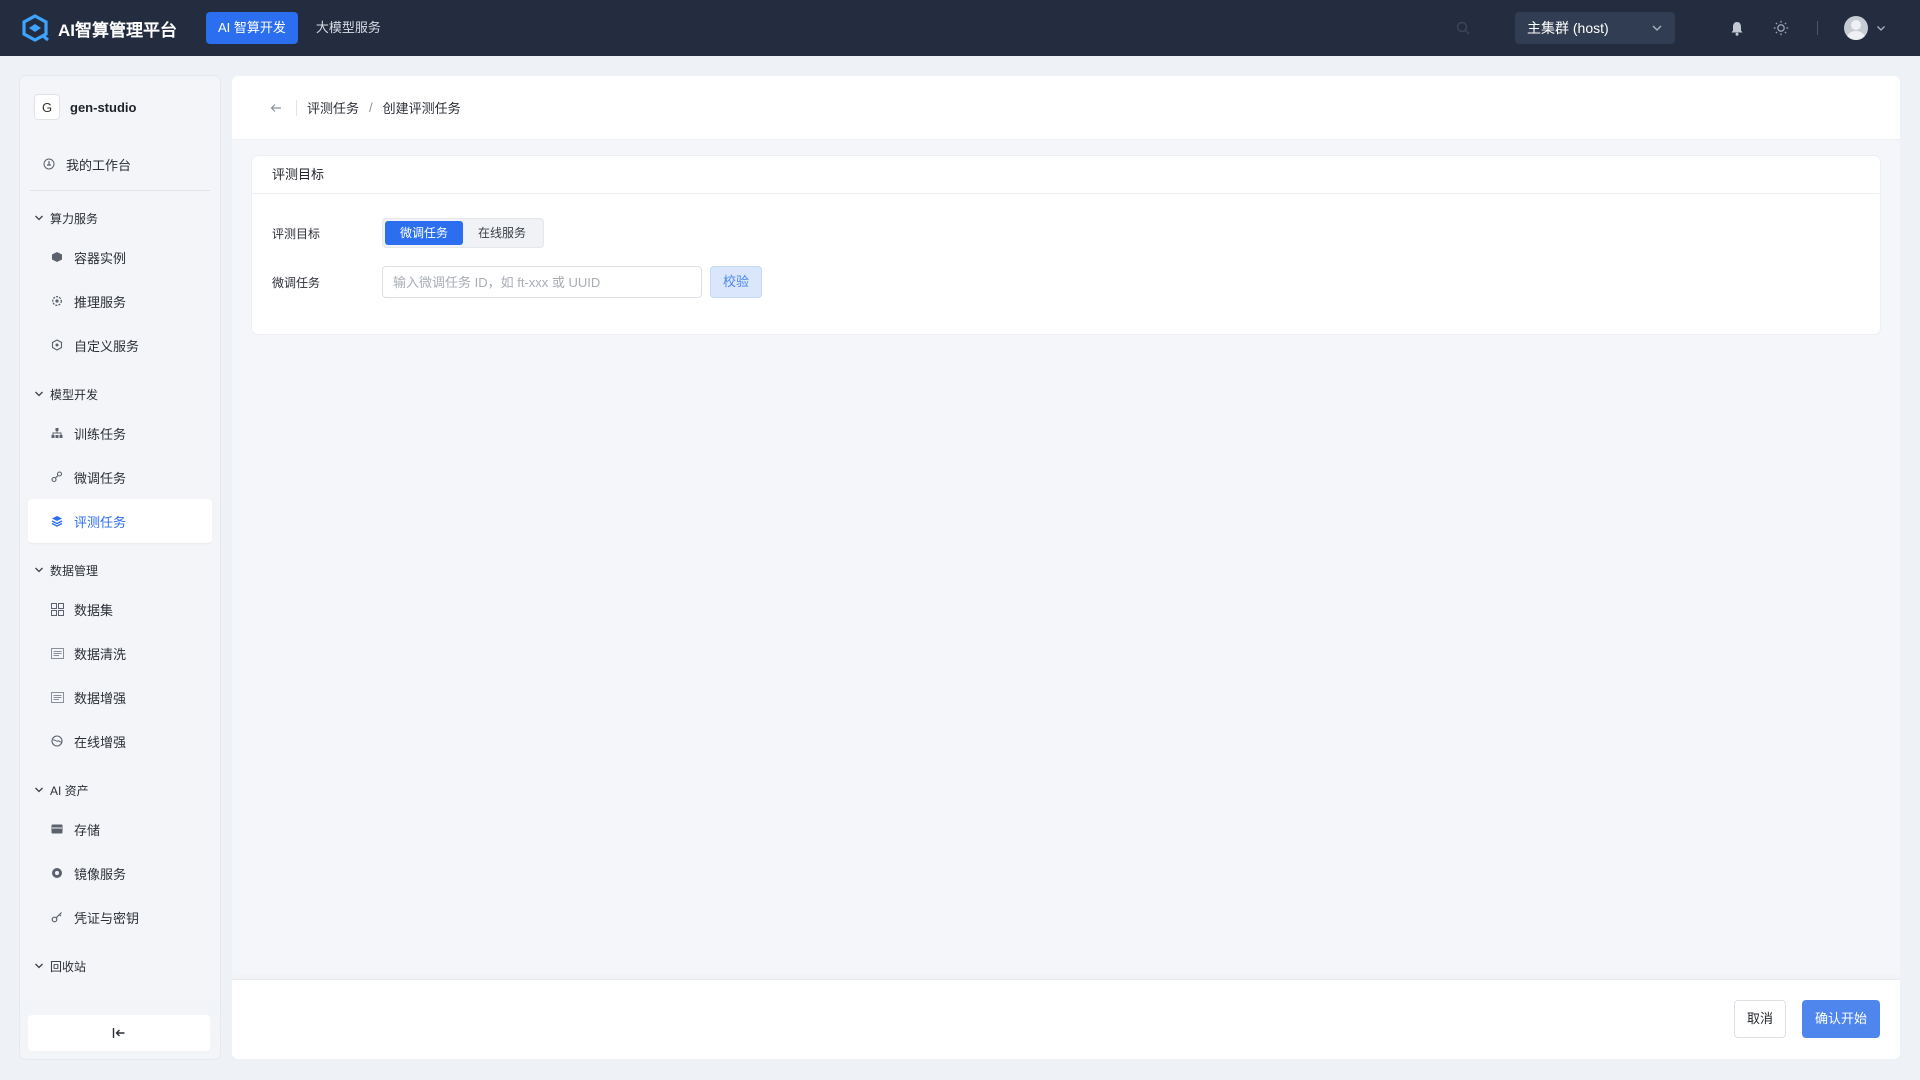 This screenshot has height=1080, width=1920. I want to click on sidebar-item-image-service: 镜像服务, so click(120, 873).